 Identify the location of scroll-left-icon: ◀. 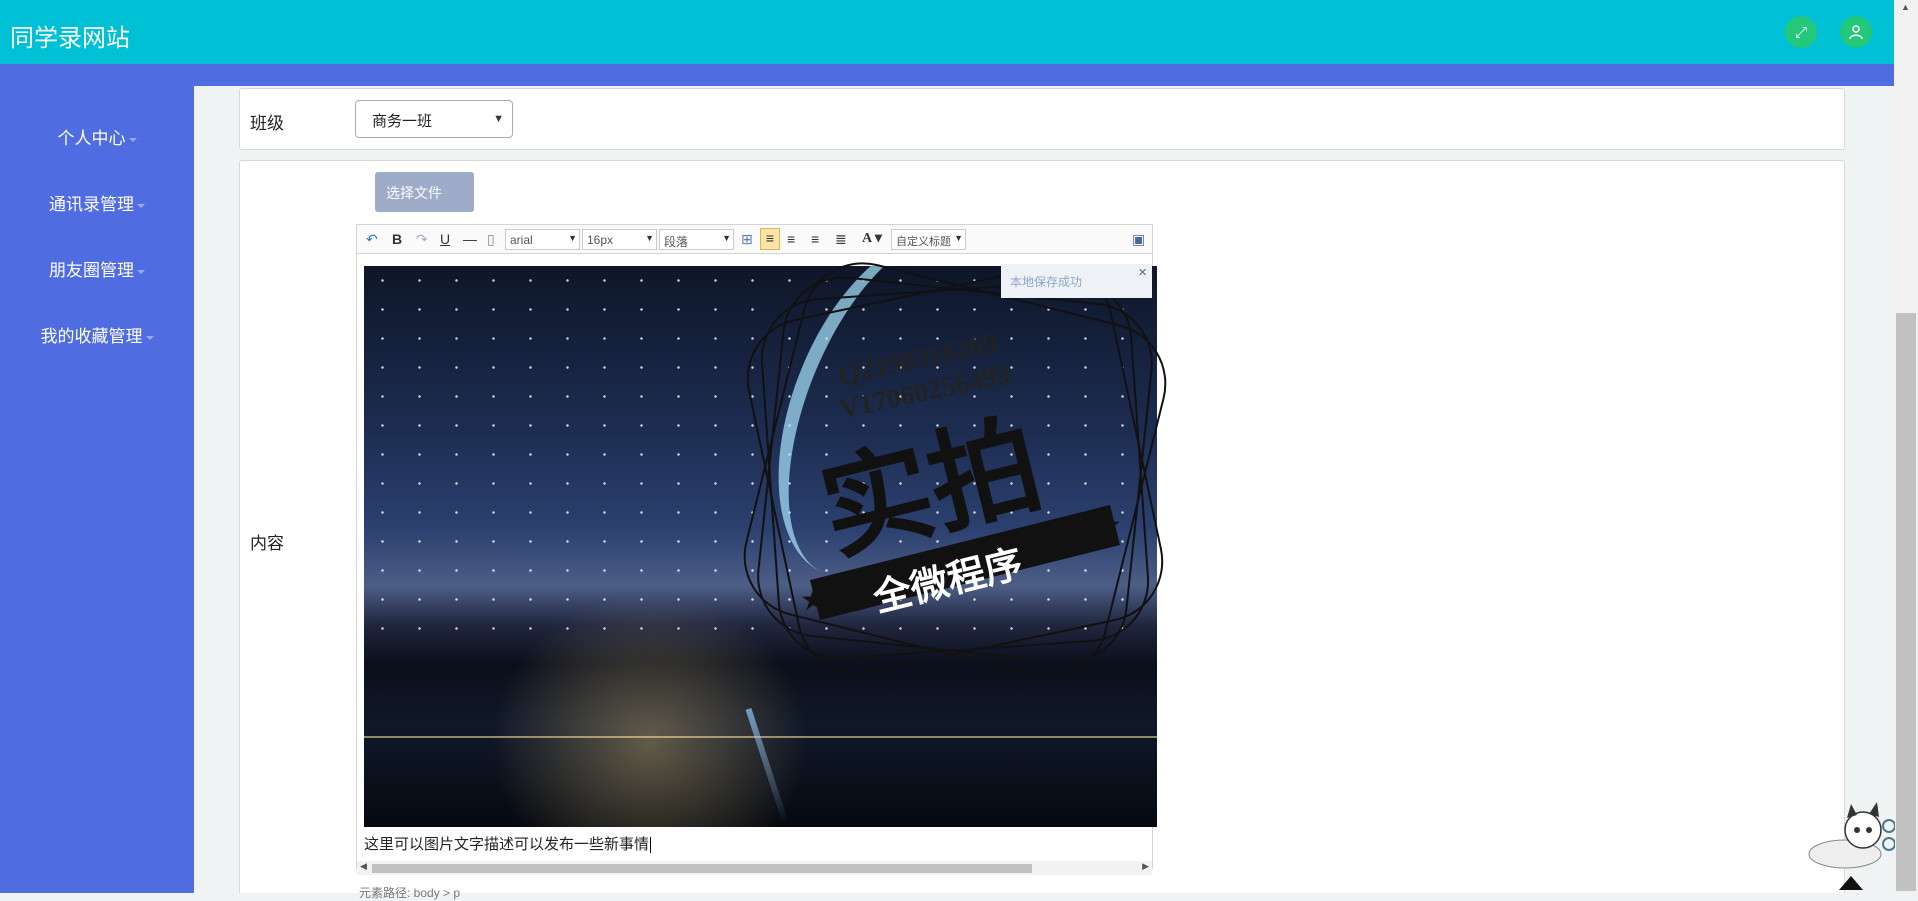
(363, 866).